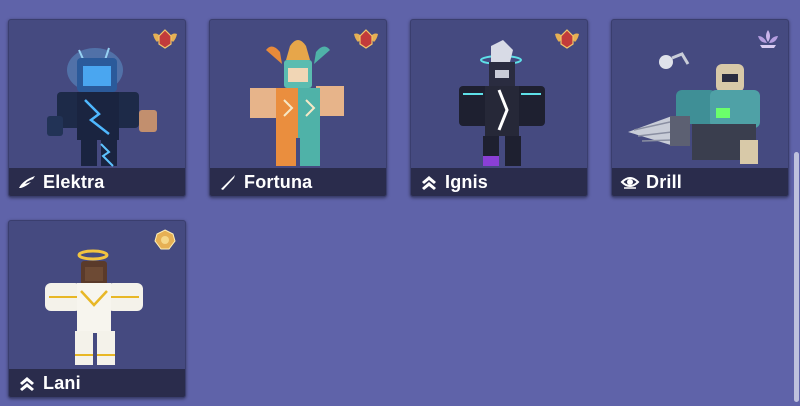  What do you see at coordinates (499, 108) in the screenshot?
I see `kit-card-ignis: Ignis` at bounding box center [499, 108].